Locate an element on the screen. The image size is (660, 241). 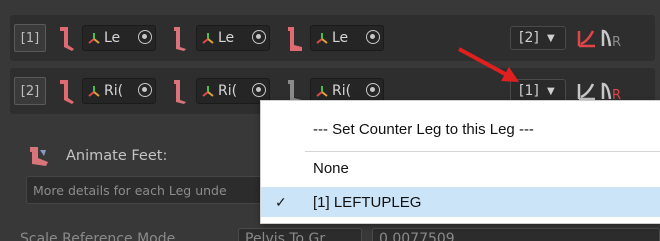
leg-index-label: [2] is located at coordinates (30, 91).